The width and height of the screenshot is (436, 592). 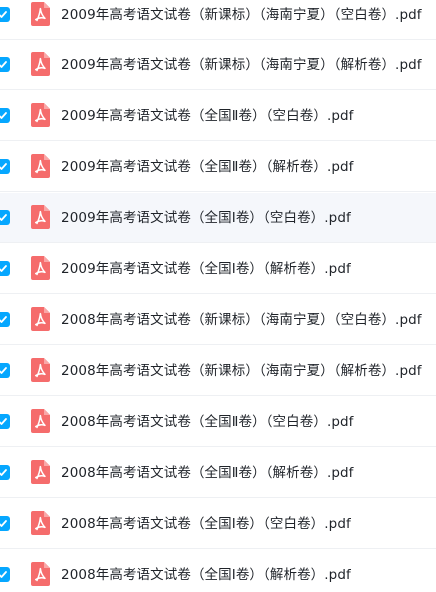 I want to click on file-row: 2008年高考语文试卷（全国Ⅱ卷）（解析卷）.pdf, so click(x=218, y=473).